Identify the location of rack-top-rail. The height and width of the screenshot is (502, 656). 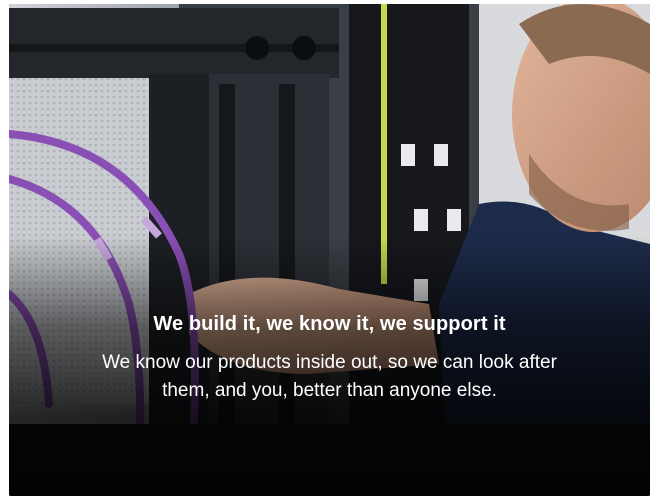
(174, 43).